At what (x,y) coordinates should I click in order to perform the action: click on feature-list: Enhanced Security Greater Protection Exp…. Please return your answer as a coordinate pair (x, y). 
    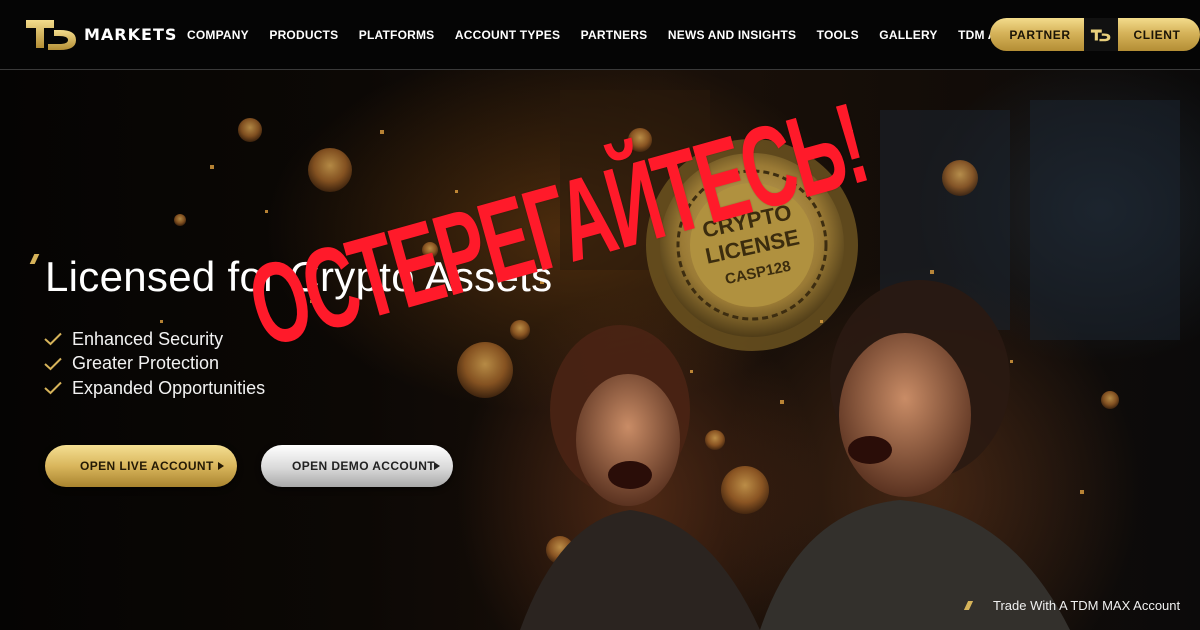
    Looking at the image, I should click on (154, 364).